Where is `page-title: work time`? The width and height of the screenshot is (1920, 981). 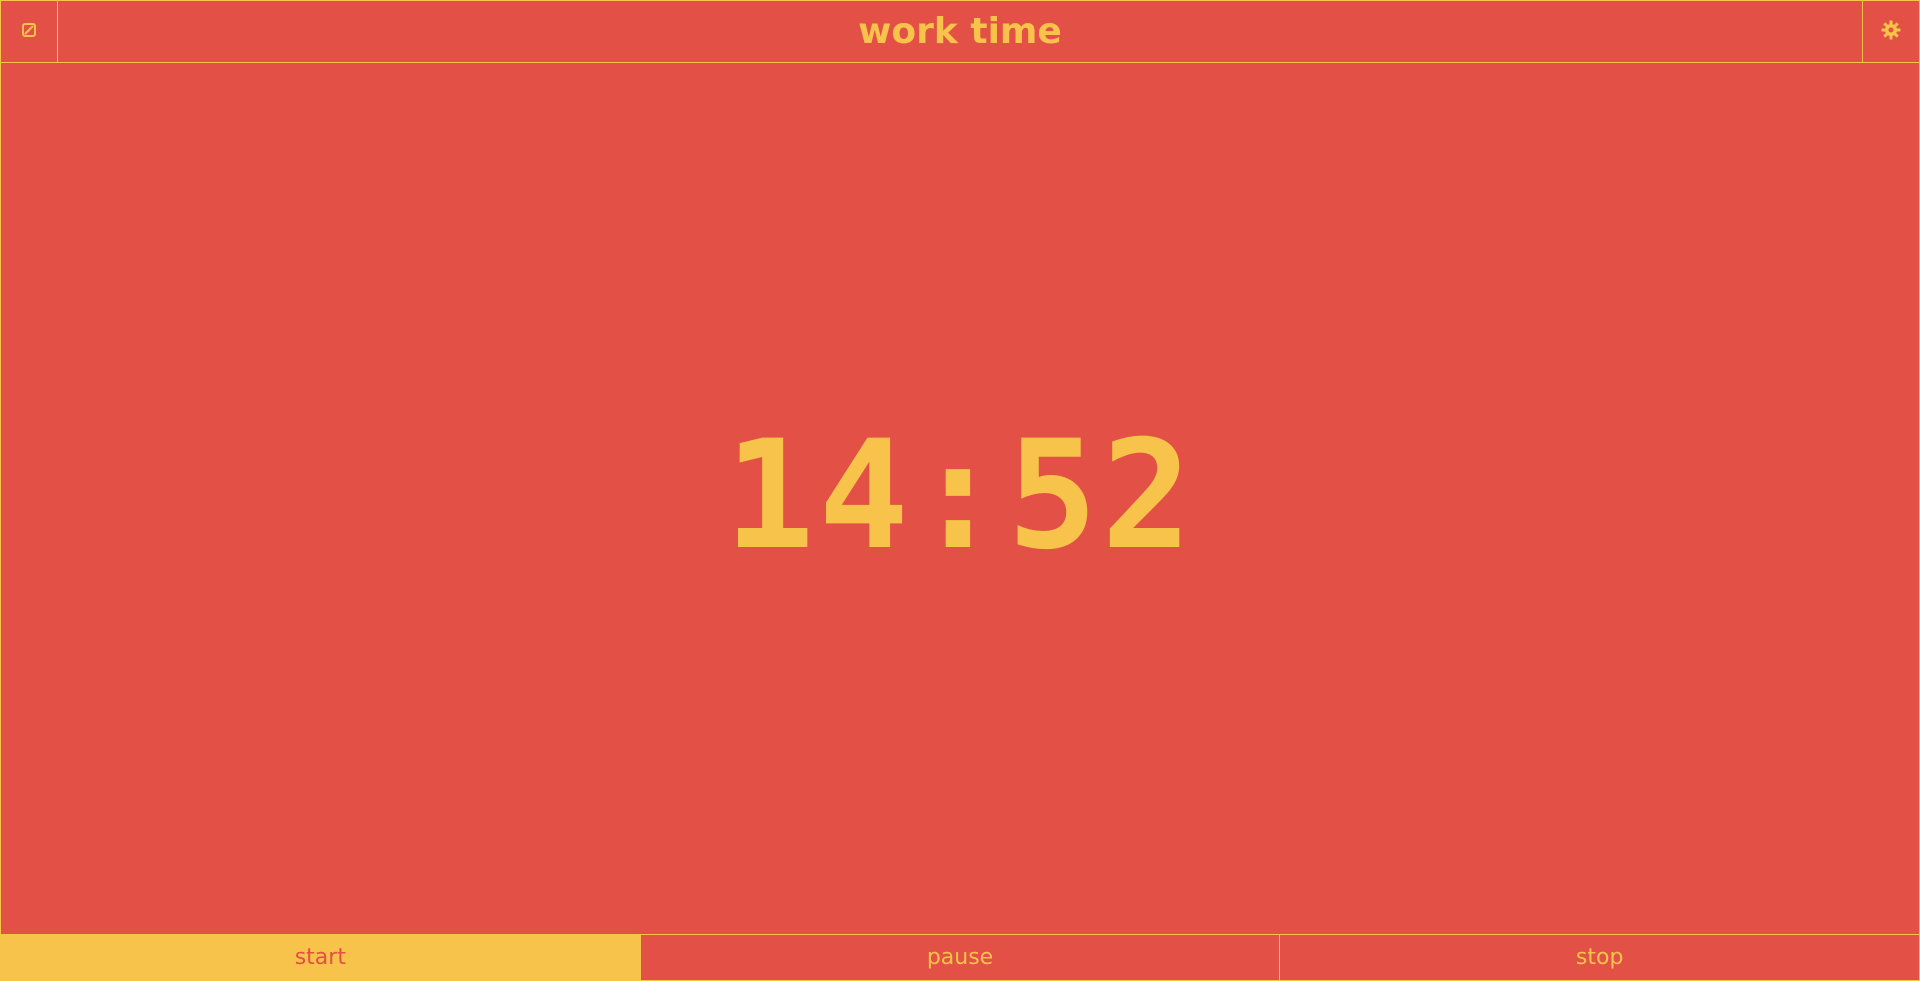 page-title: work time is located at coordinates (960, 31).